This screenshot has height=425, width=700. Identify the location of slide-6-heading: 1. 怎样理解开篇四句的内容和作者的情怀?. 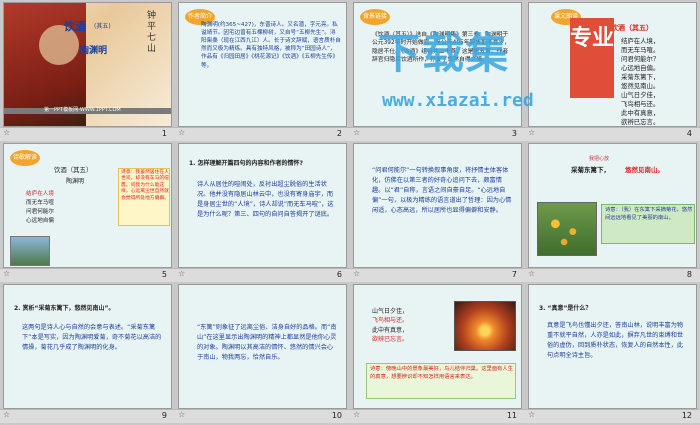
(246, 163).